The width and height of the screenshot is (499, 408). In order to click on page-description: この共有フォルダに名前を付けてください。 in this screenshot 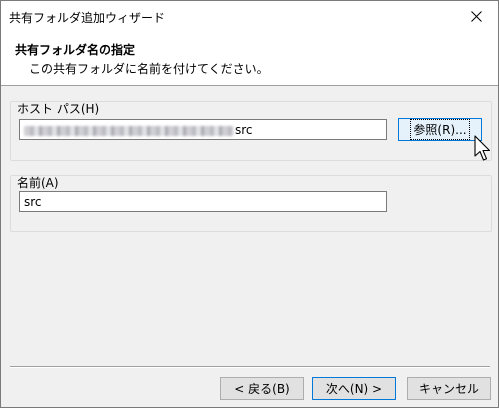, I will do `click(149, 69)`.